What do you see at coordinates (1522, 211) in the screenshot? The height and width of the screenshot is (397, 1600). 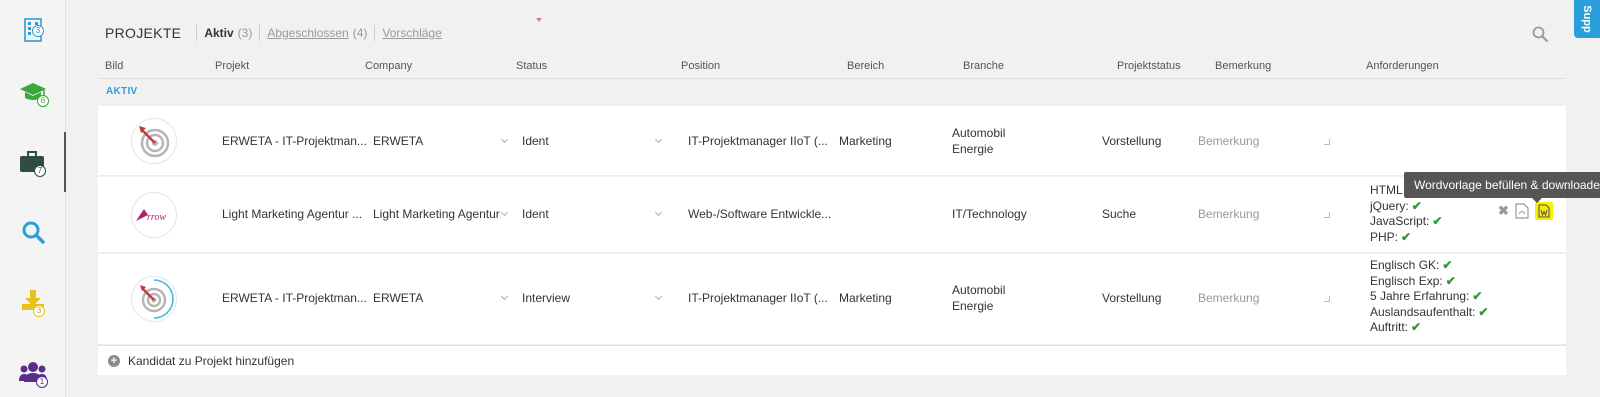 I see `pdf-icon` at bounding box center [1522, 211].